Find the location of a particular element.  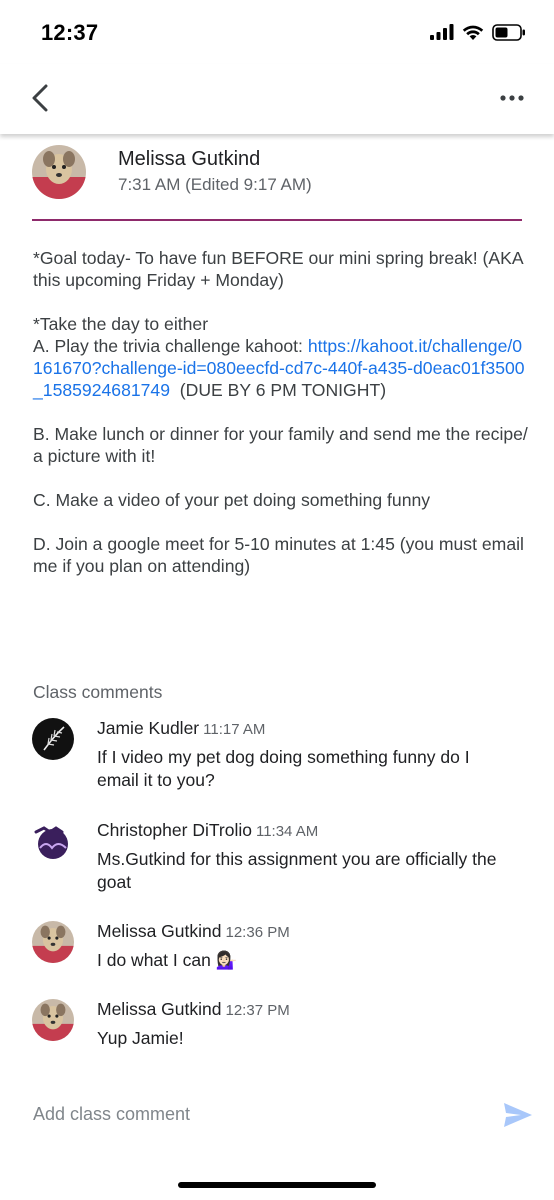

app-bar is located at coordinates (277, 99).